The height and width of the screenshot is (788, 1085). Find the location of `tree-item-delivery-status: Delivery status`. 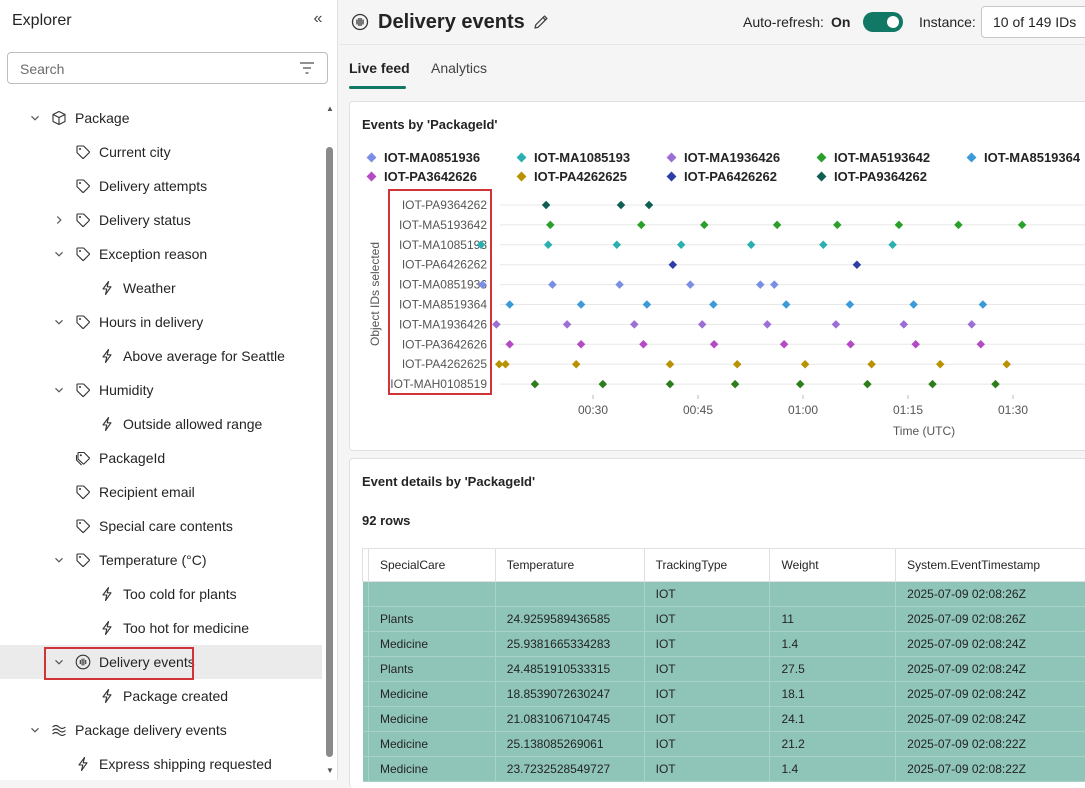

tree-item-delivery-status: Delivery status is located at coordinates (161, 220).